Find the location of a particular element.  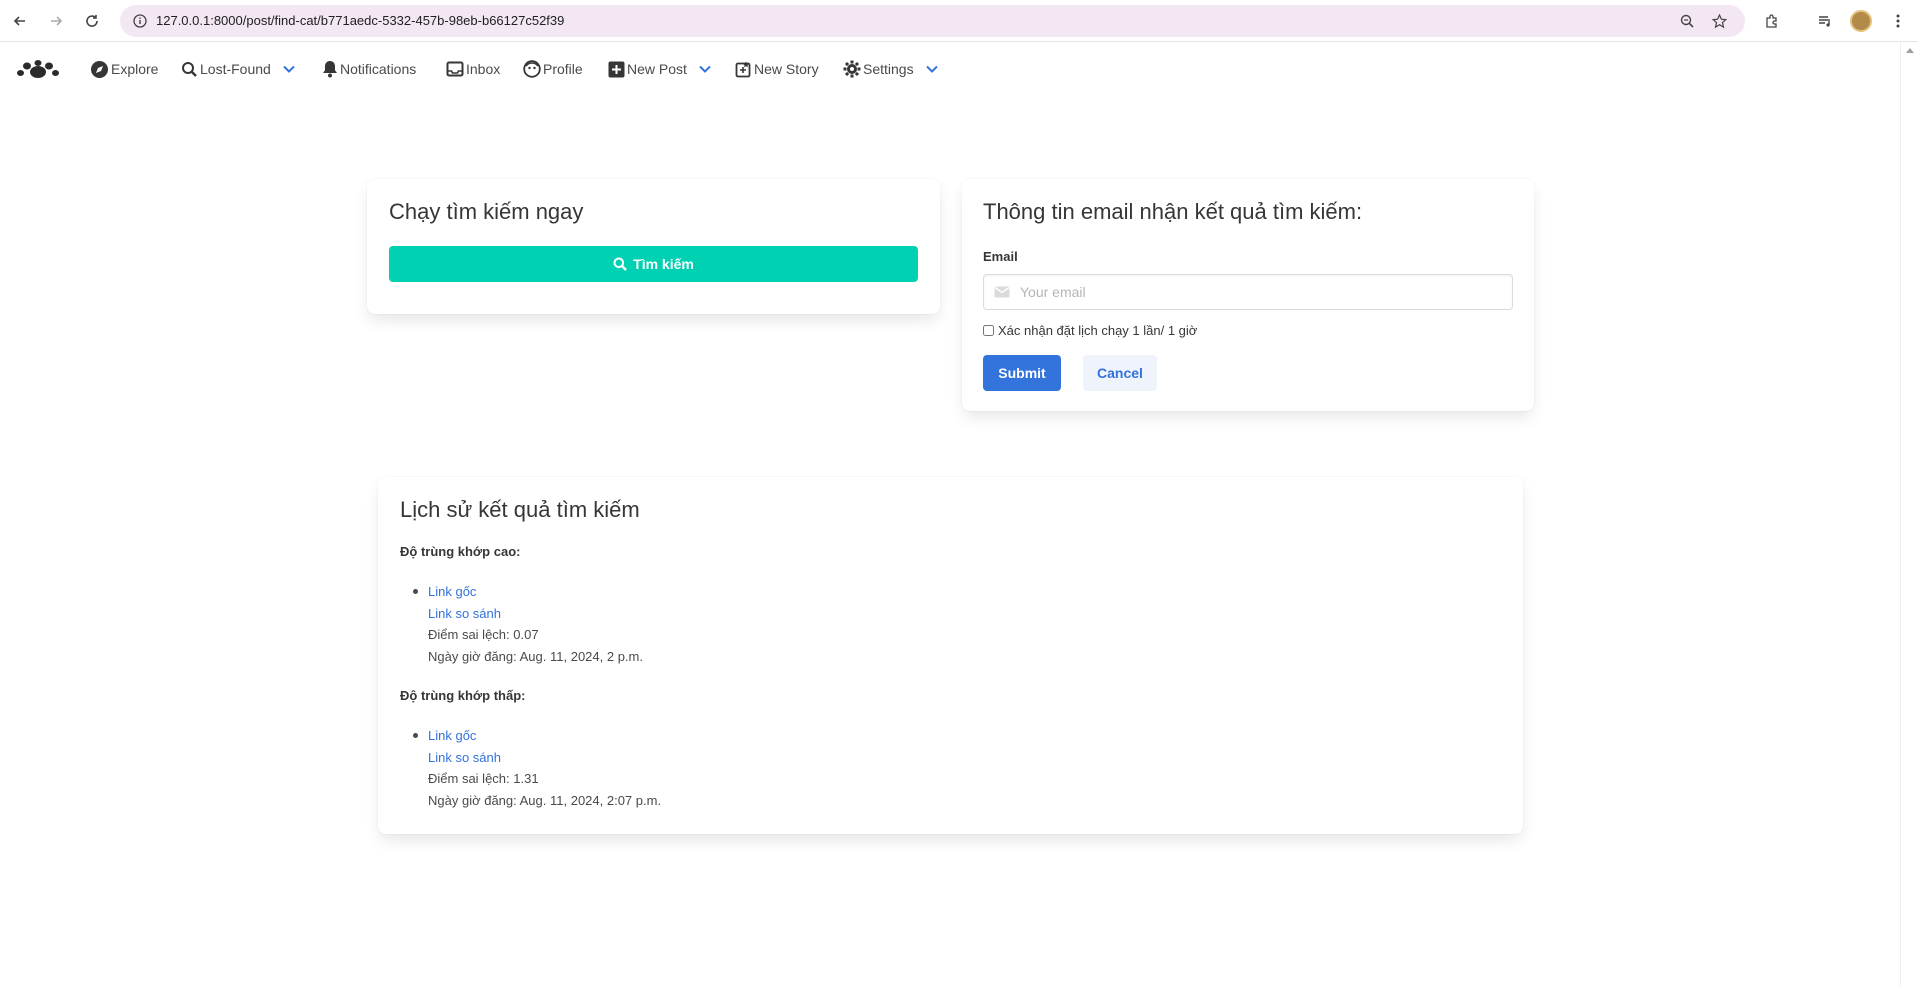

nav-settings: Settings is located at coordinates (891, 69).